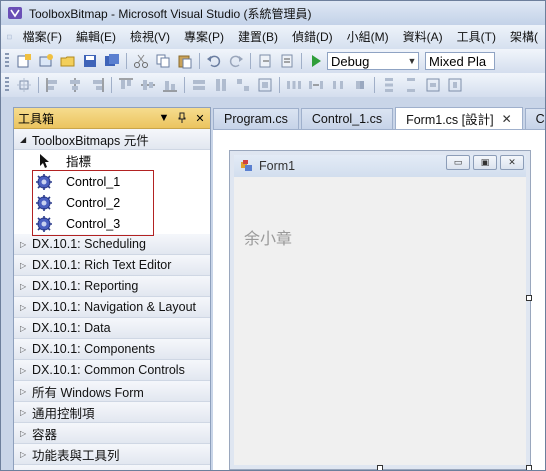 Image resolution: width=546 pixels, height=471 pixels. I want to click on save-all-button, so click(112, 61).